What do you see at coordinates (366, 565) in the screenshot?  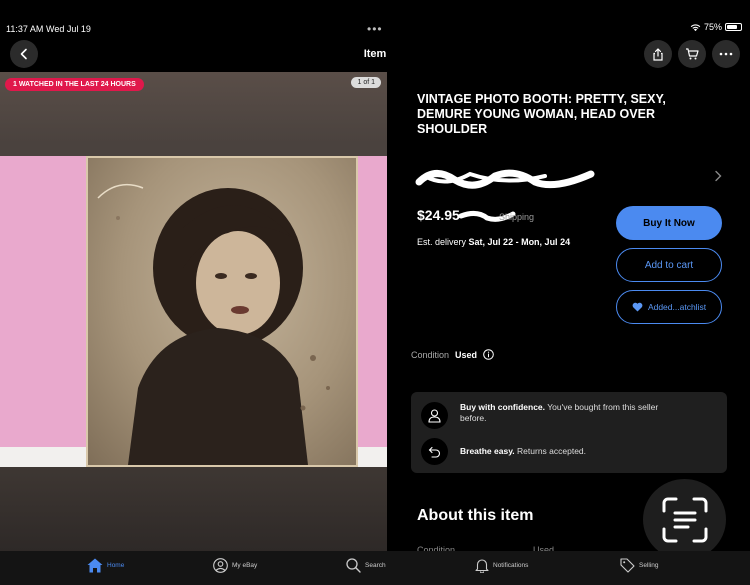 I see `tab-search: Search` at bounding box center [366, 565].